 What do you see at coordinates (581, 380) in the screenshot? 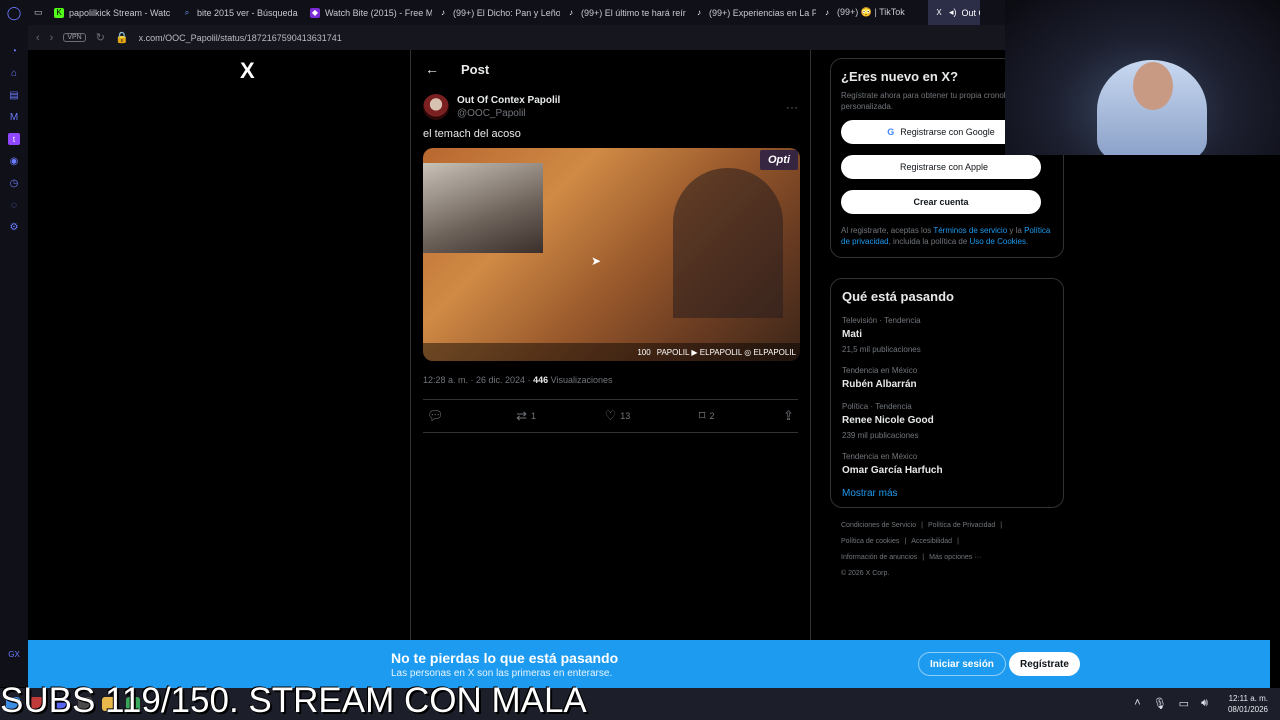
I see `views-label: Visualizaciones` at bounding box center [581, 380].